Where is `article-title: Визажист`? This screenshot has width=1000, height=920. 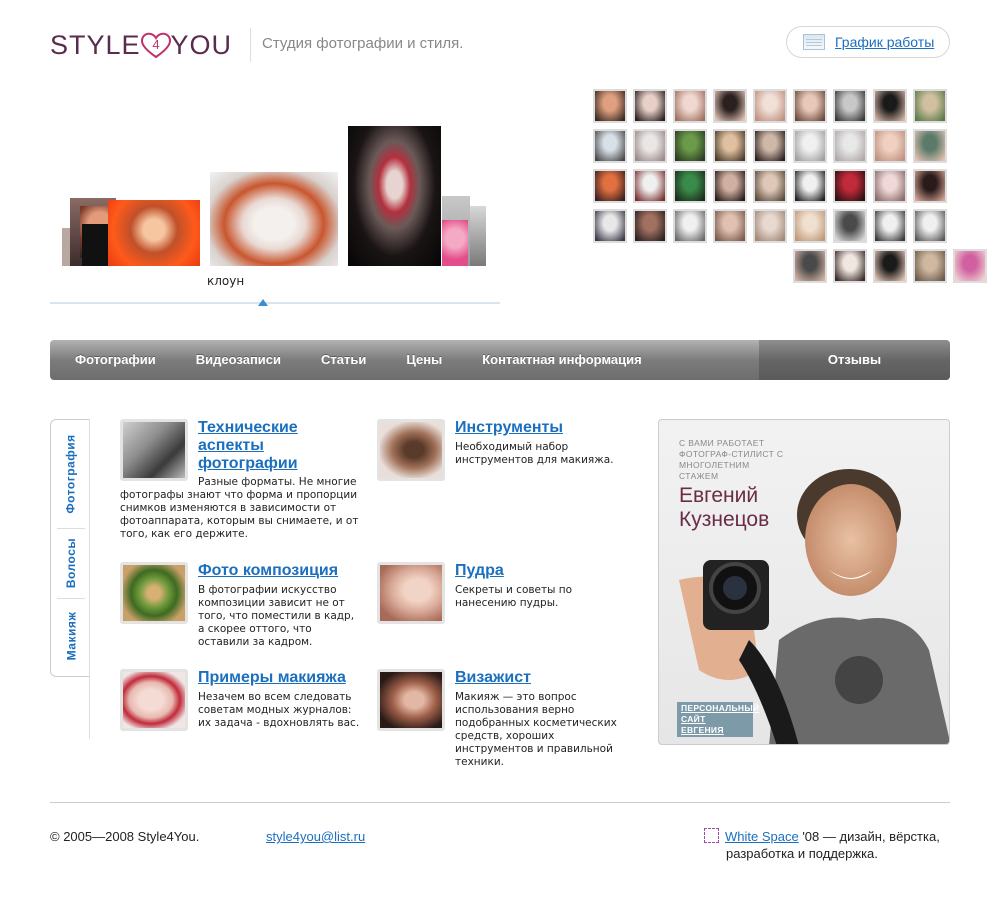 article-title: Визажист is located at coordinates (540, 678).